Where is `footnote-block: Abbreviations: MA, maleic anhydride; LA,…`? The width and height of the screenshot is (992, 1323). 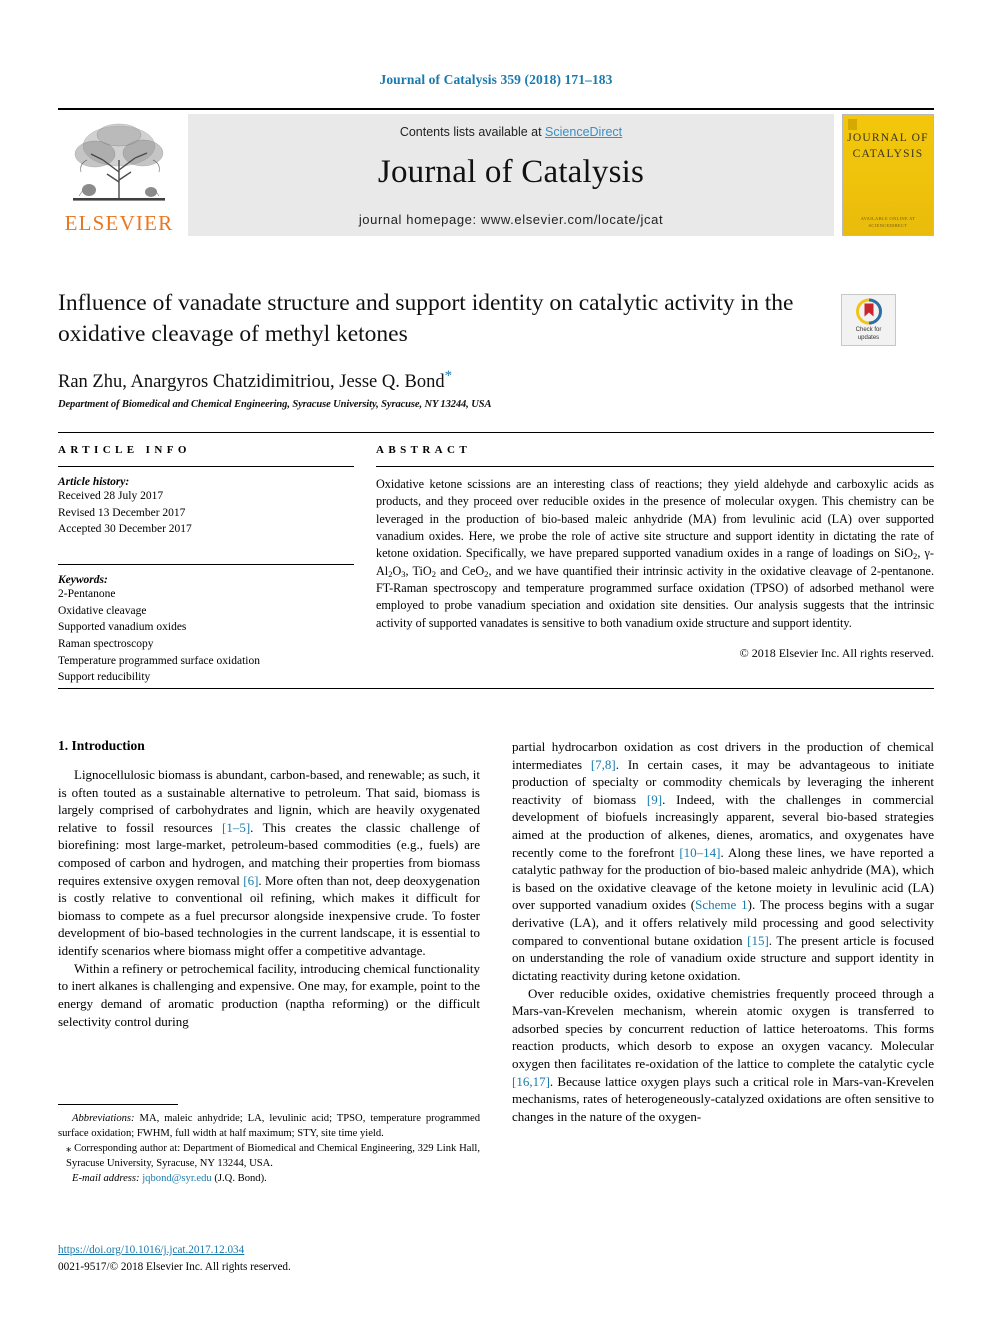 footnote-block: Abbreviations: MA, maleic anhydride; LA,… is located at coordinates (269, 1146).